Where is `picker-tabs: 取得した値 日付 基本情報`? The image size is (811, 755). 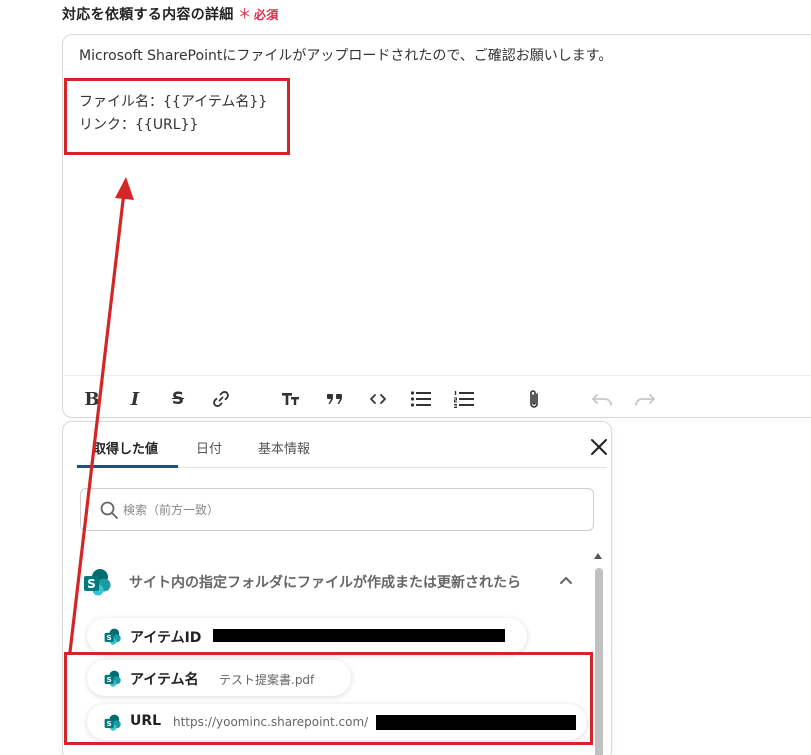
picker-tabs: 取得した値 日付 基本情報 is located at coordinates (342, 445).